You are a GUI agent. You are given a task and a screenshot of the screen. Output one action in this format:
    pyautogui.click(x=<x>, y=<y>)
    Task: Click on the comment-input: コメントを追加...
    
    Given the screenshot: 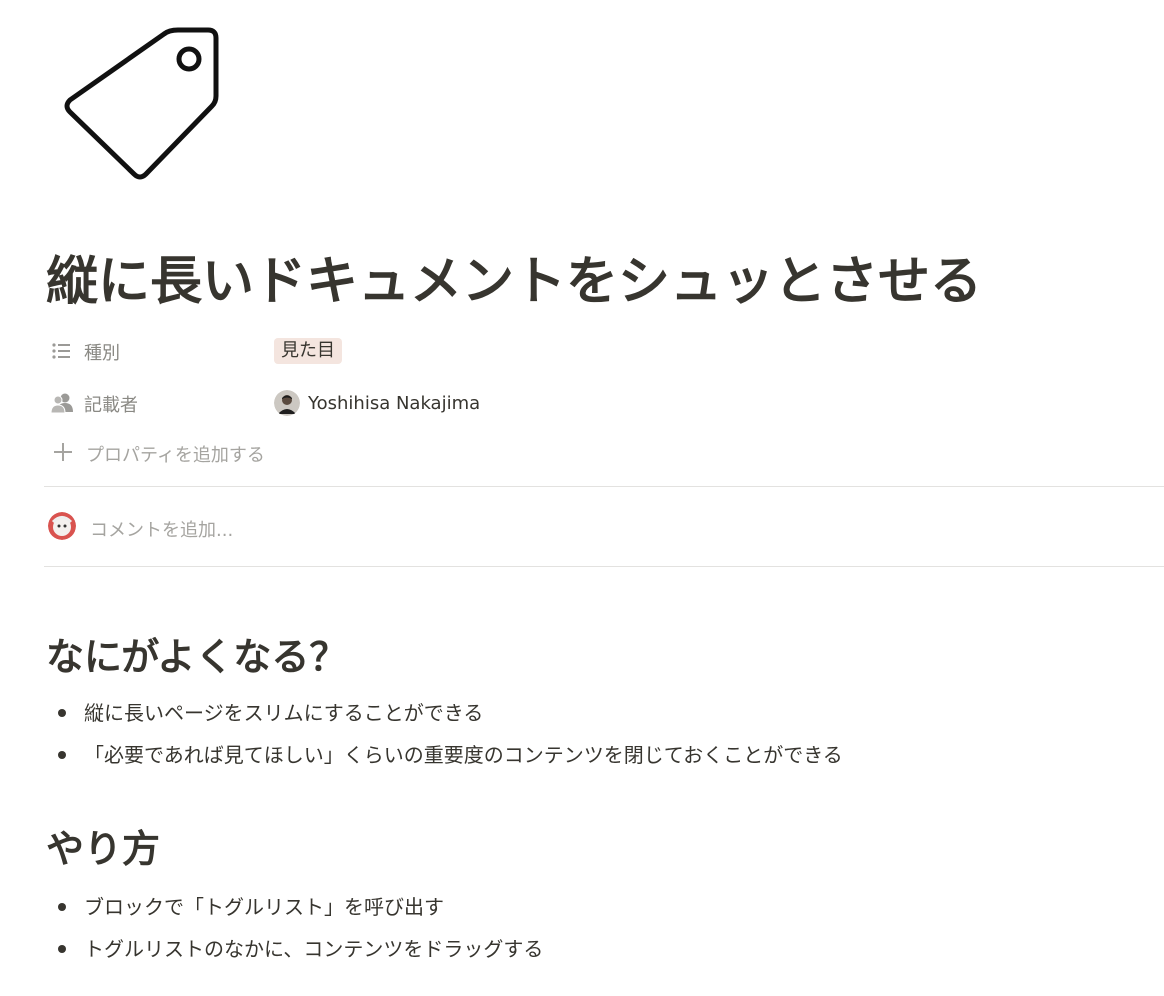 What is the action you would take?
    pyautogui.click(x=161, y=529)
    